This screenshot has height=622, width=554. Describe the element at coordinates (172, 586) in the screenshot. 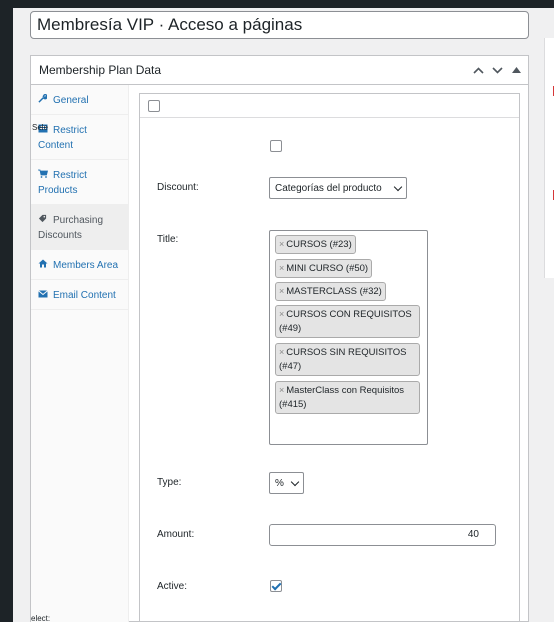

I see `active-label: Active:` at that location.